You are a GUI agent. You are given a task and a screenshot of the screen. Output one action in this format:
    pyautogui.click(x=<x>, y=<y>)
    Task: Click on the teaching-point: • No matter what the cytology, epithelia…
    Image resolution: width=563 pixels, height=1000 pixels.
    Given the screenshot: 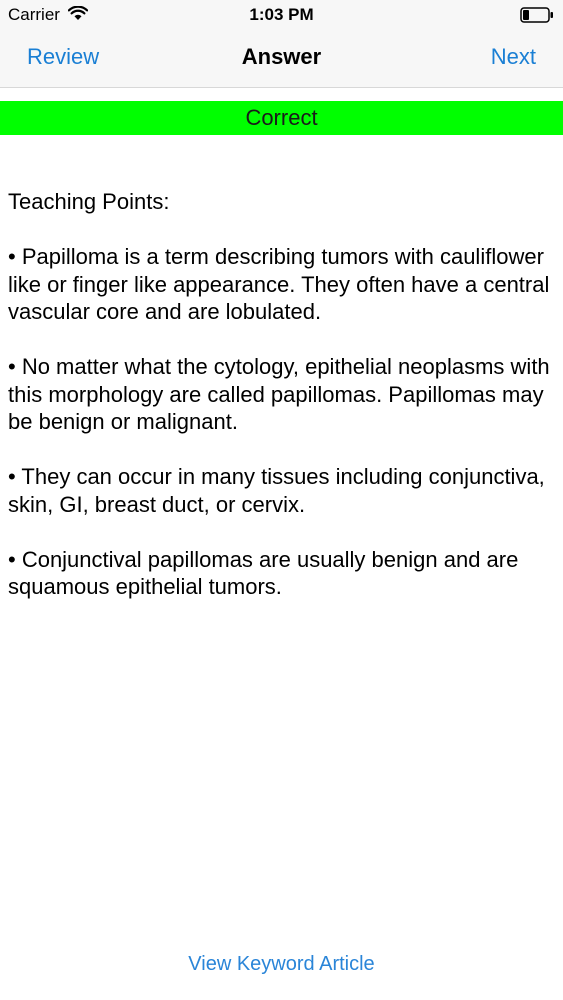 What is the action you would take?
    pyautogui.click(x=279, y=394)
    